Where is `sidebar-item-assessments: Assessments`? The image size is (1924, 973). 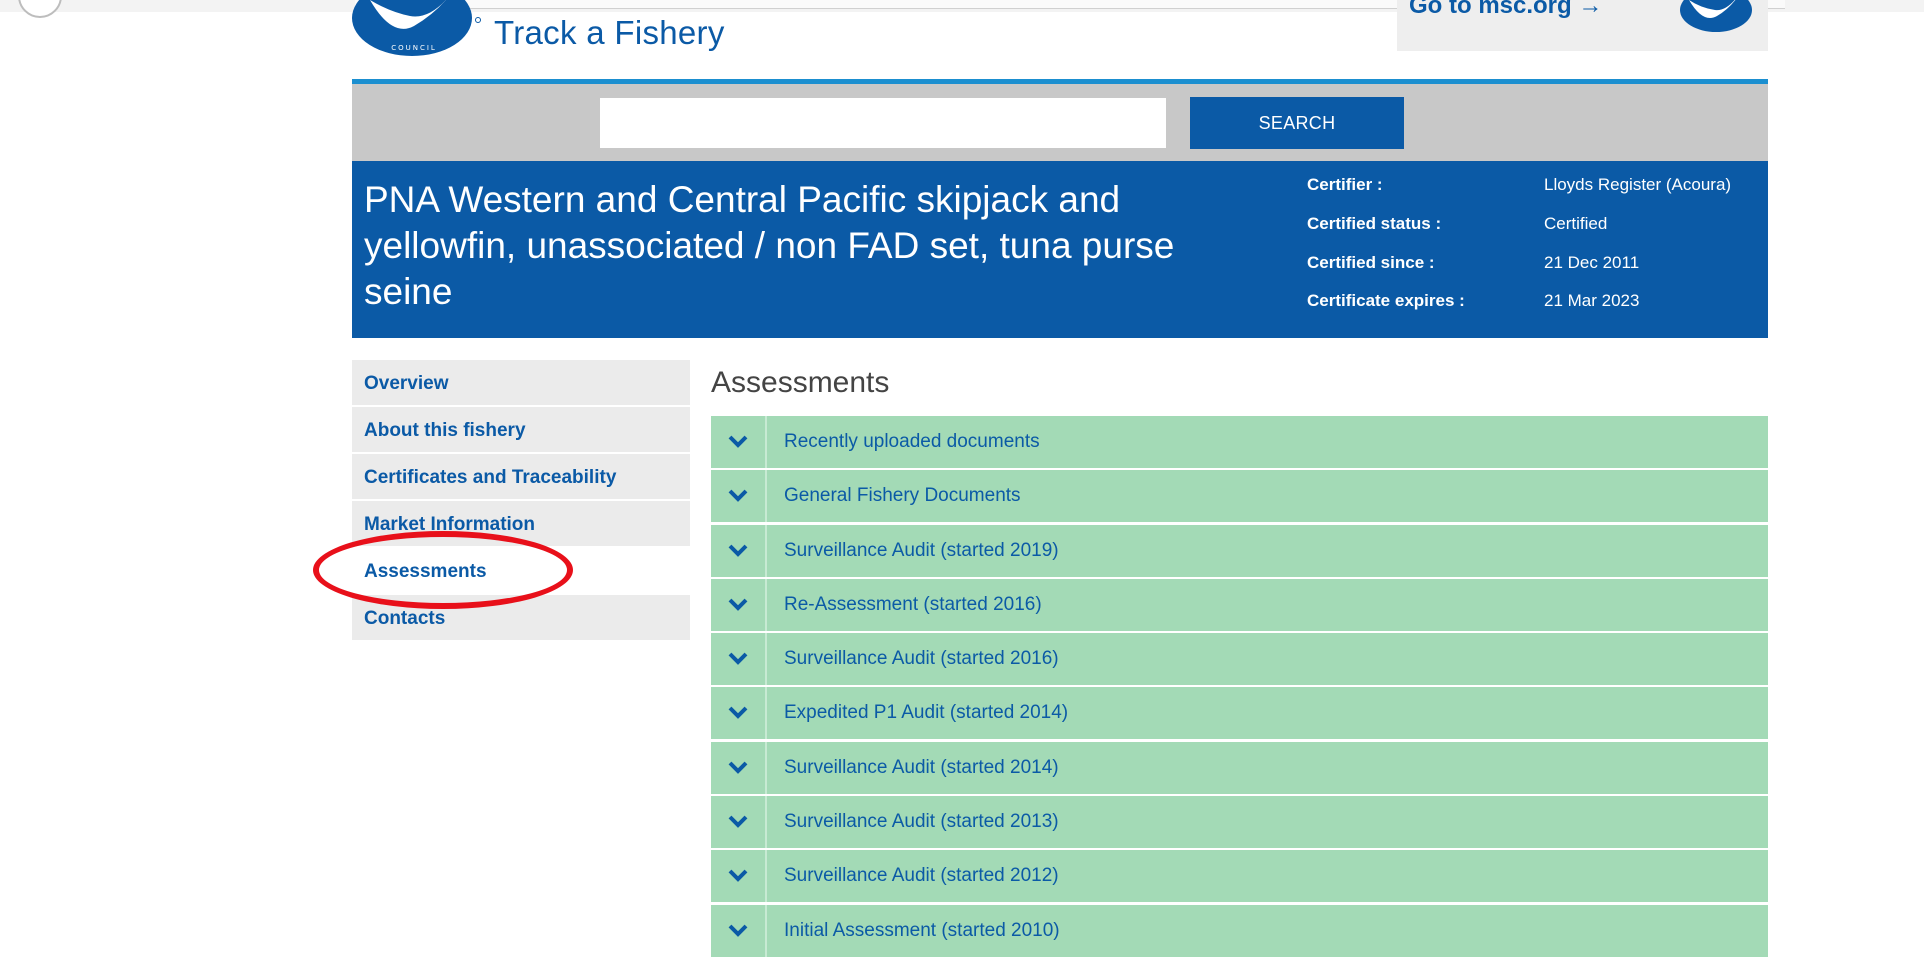 sidebar-item-assessments: Assessments is located at coordinates (521, 570).